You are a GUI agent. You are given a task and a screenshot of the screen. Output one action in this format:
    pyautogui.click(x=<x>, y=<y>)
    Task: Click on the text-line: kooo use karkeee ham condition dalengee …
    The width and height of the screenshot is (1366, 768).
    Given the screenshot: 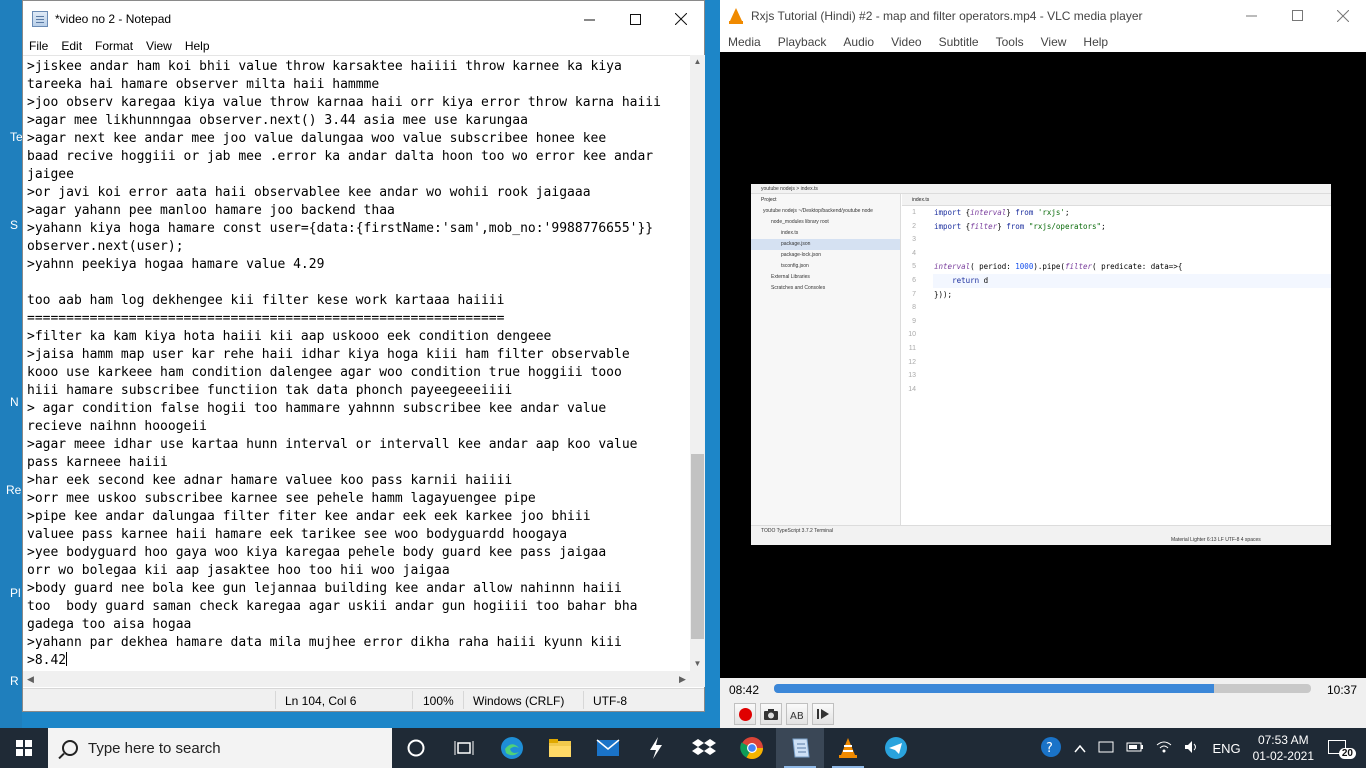 What is the action you would take?
    pyautogui.click(x=324, y=372)
    